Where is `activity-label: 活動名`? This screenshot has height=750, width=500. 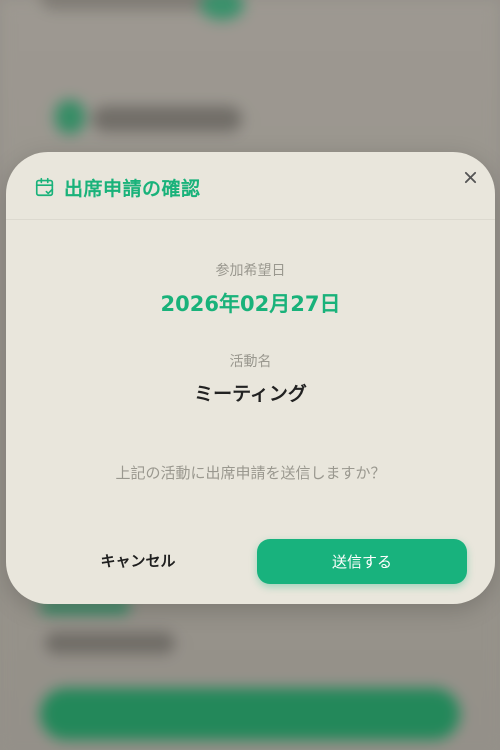 activity-label: 活動名 is located at coordinates (250, 362).